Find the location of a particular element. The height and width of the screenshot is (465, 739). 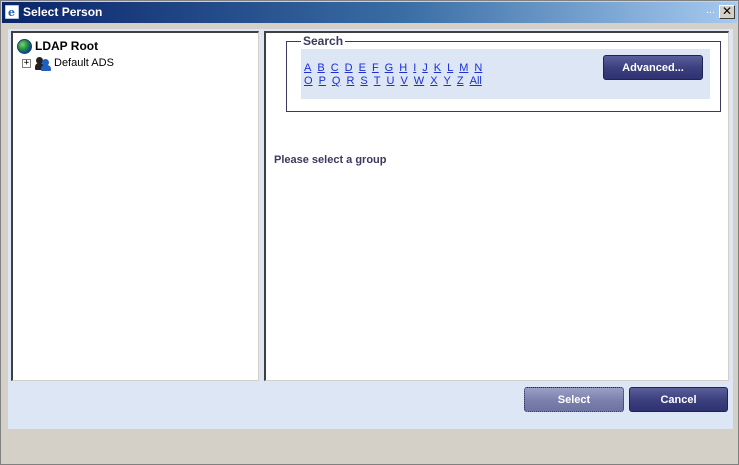

letter-link-b: B is located at coordinates (320, 68).